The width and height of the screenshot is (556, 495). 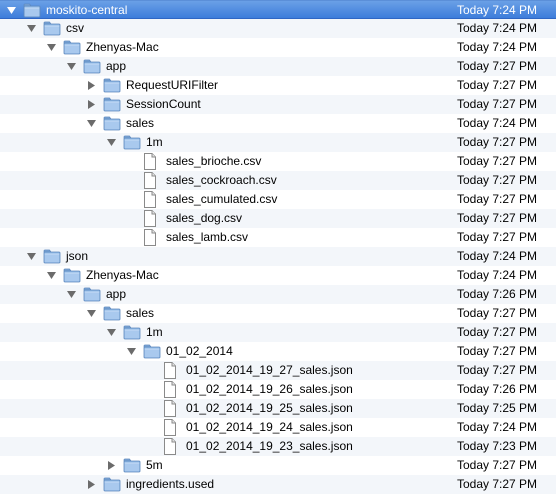 What do you see at coordinates (269, 370) in the screenshot?
I see `item-name: 01_02_2014_19_27_sales.json` at bounding box center [269, 370].